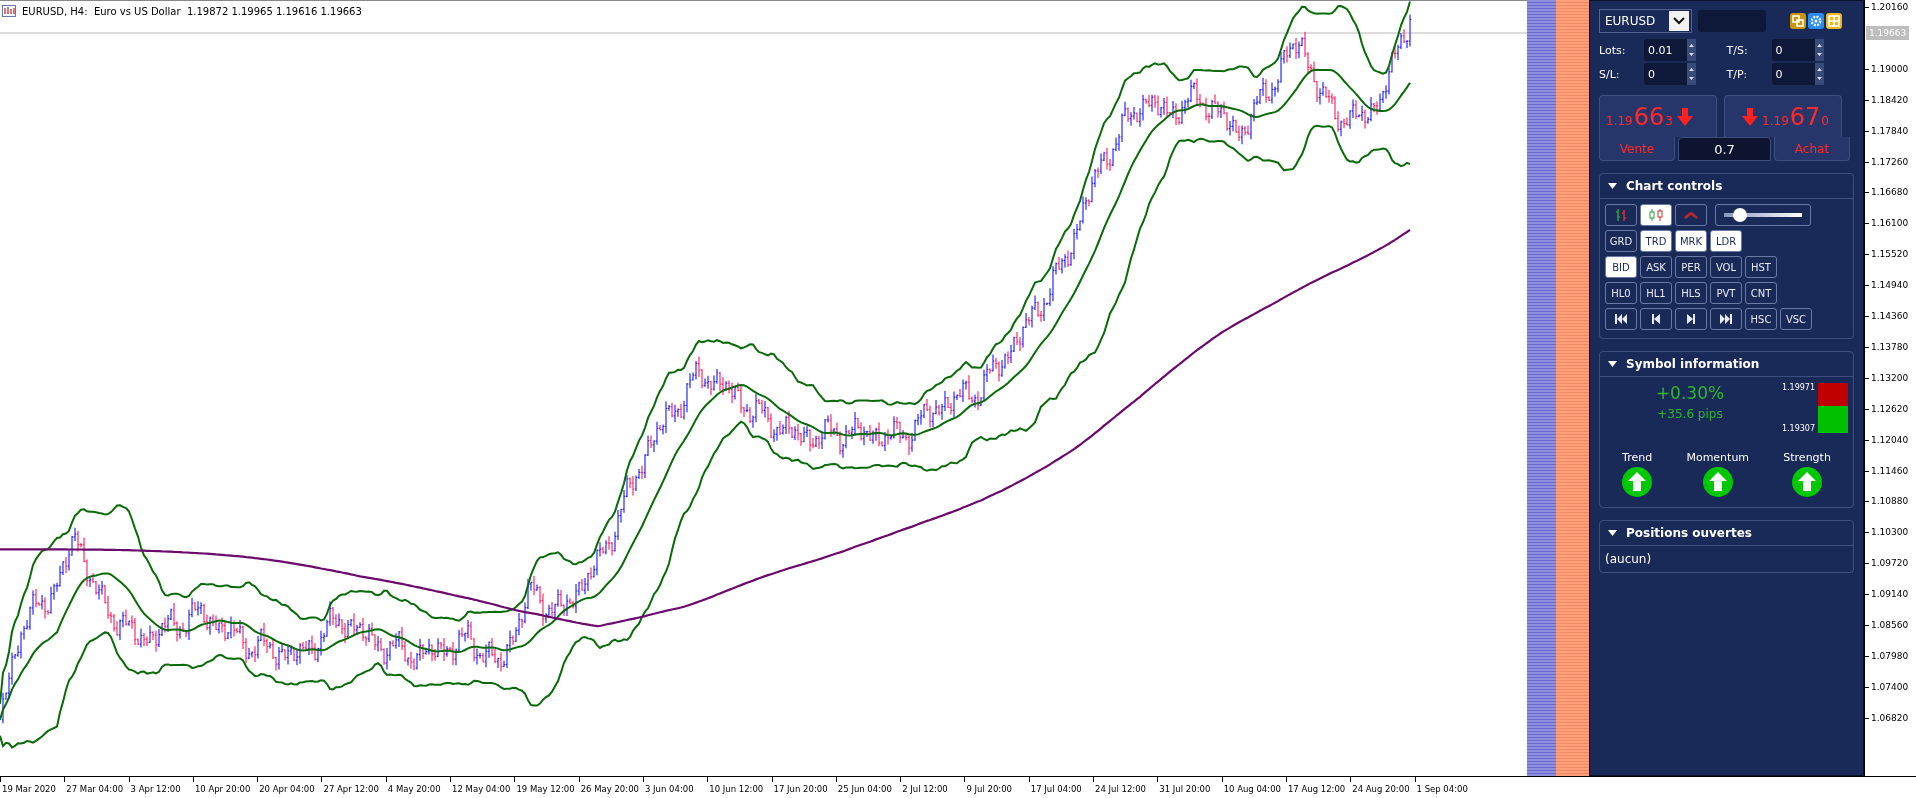 This screenshot has width=1916, height=798. Describe the element at coordinates (1613, 50) in the screenshot. I see `field-label: Lots:` at that location.